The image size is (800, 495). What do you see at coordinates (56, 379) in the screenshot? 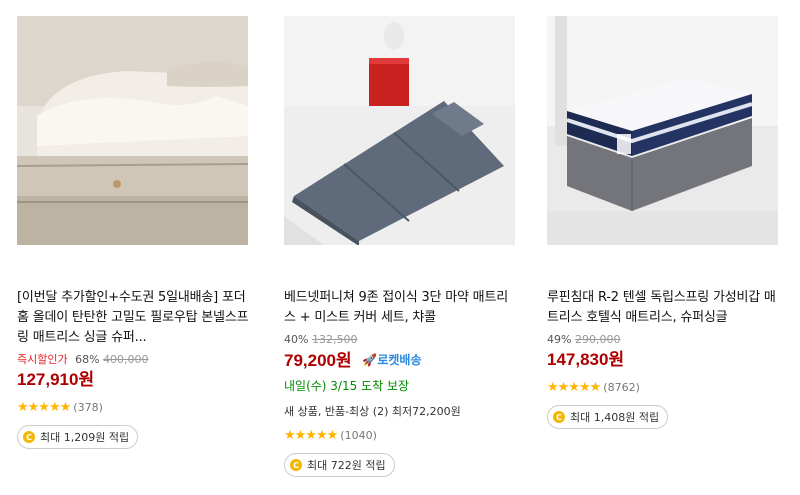
I see `sale-price: 127,910원` at bounding box center [56, 379].